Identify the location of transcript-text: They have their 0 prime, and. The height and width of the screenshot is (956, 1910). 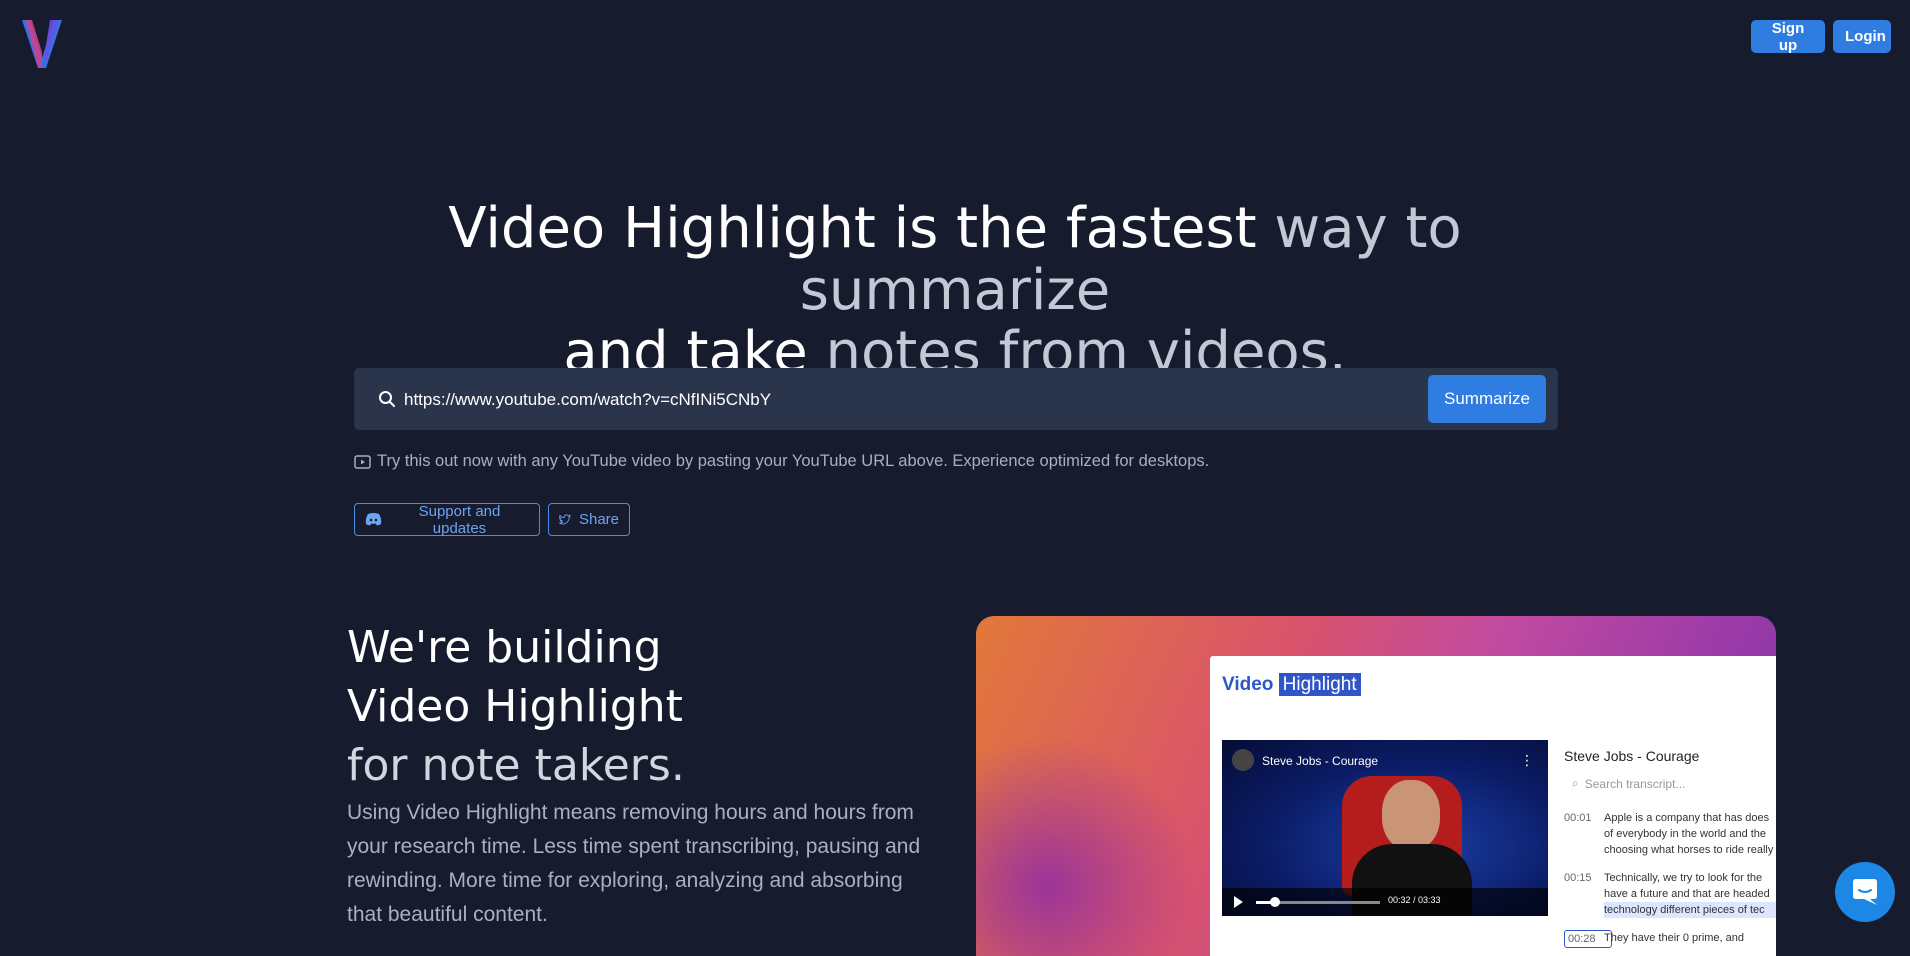
(1690, 938).